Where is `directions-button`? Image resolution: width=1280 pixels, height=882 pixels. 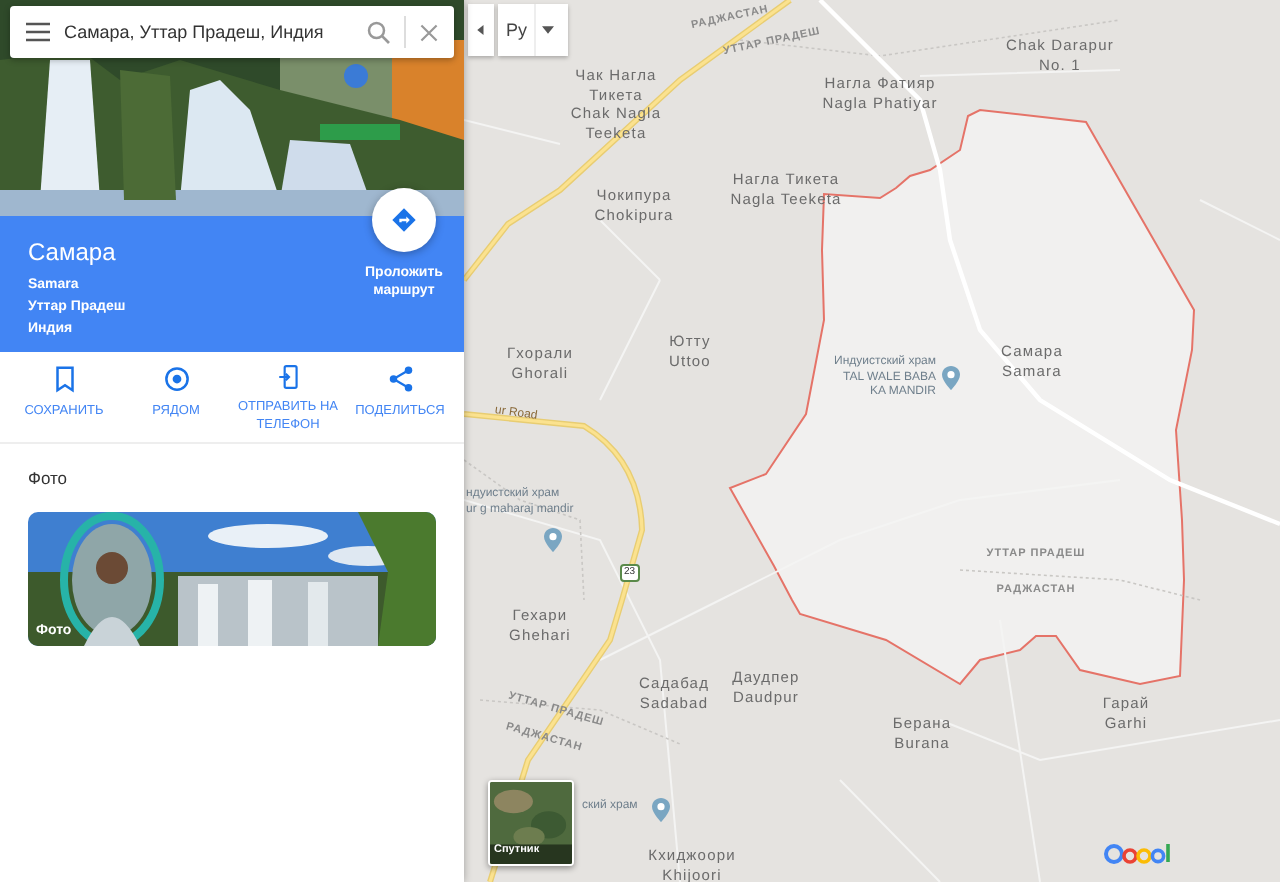
directions-button is located at coordinates (404, 220).